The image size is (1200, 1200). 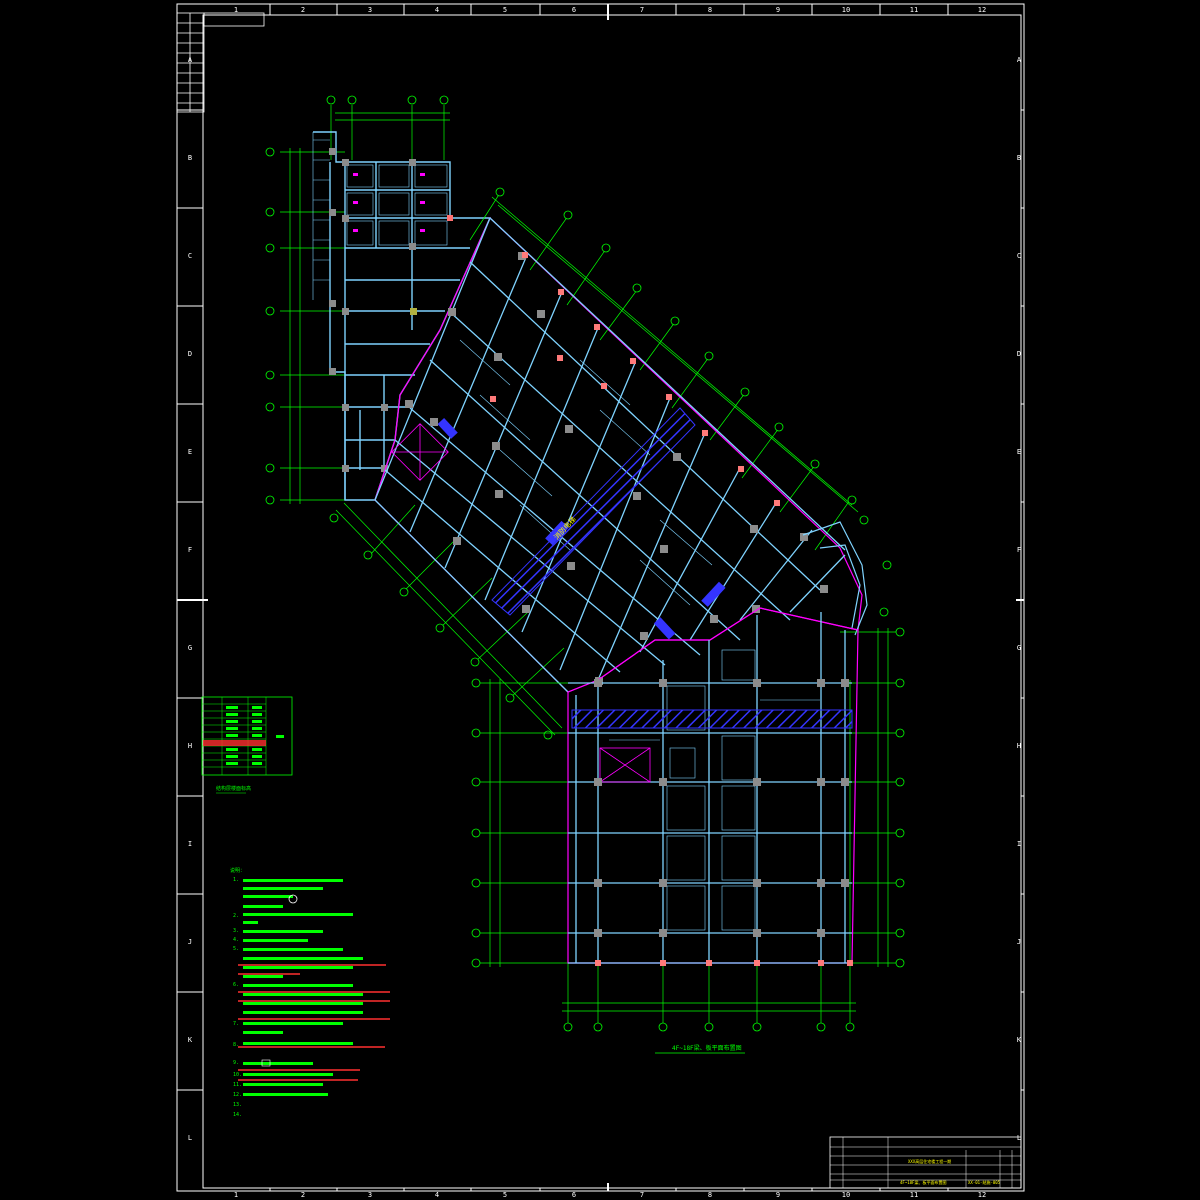 What do you see at coordinates (1019, 550) in the screenshot?
I see `right-zone-label: F` at bounding box center [1019, 550].